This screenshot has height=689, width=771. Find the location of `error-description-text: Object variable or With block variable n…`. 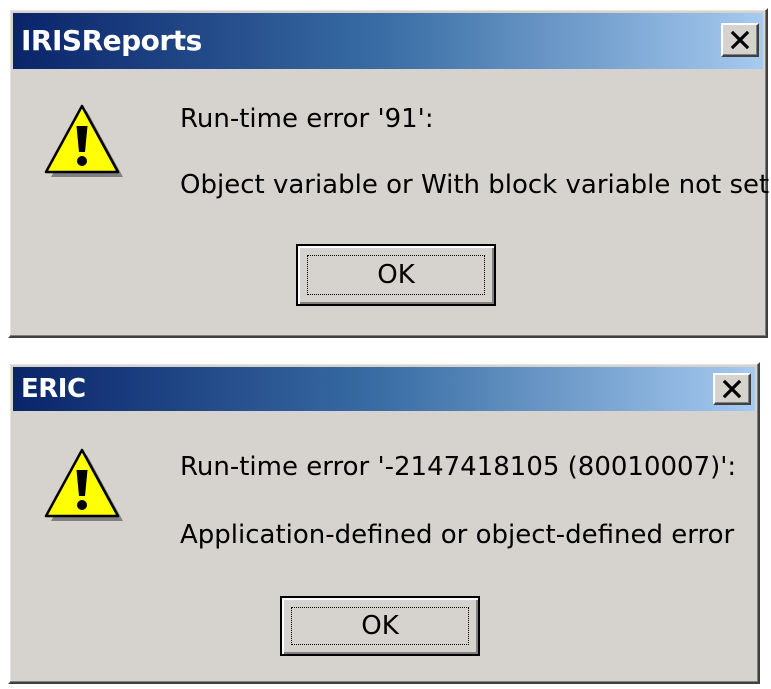

error-description-text: Object variable or With block variable n… is located at coordinates (475, 185).